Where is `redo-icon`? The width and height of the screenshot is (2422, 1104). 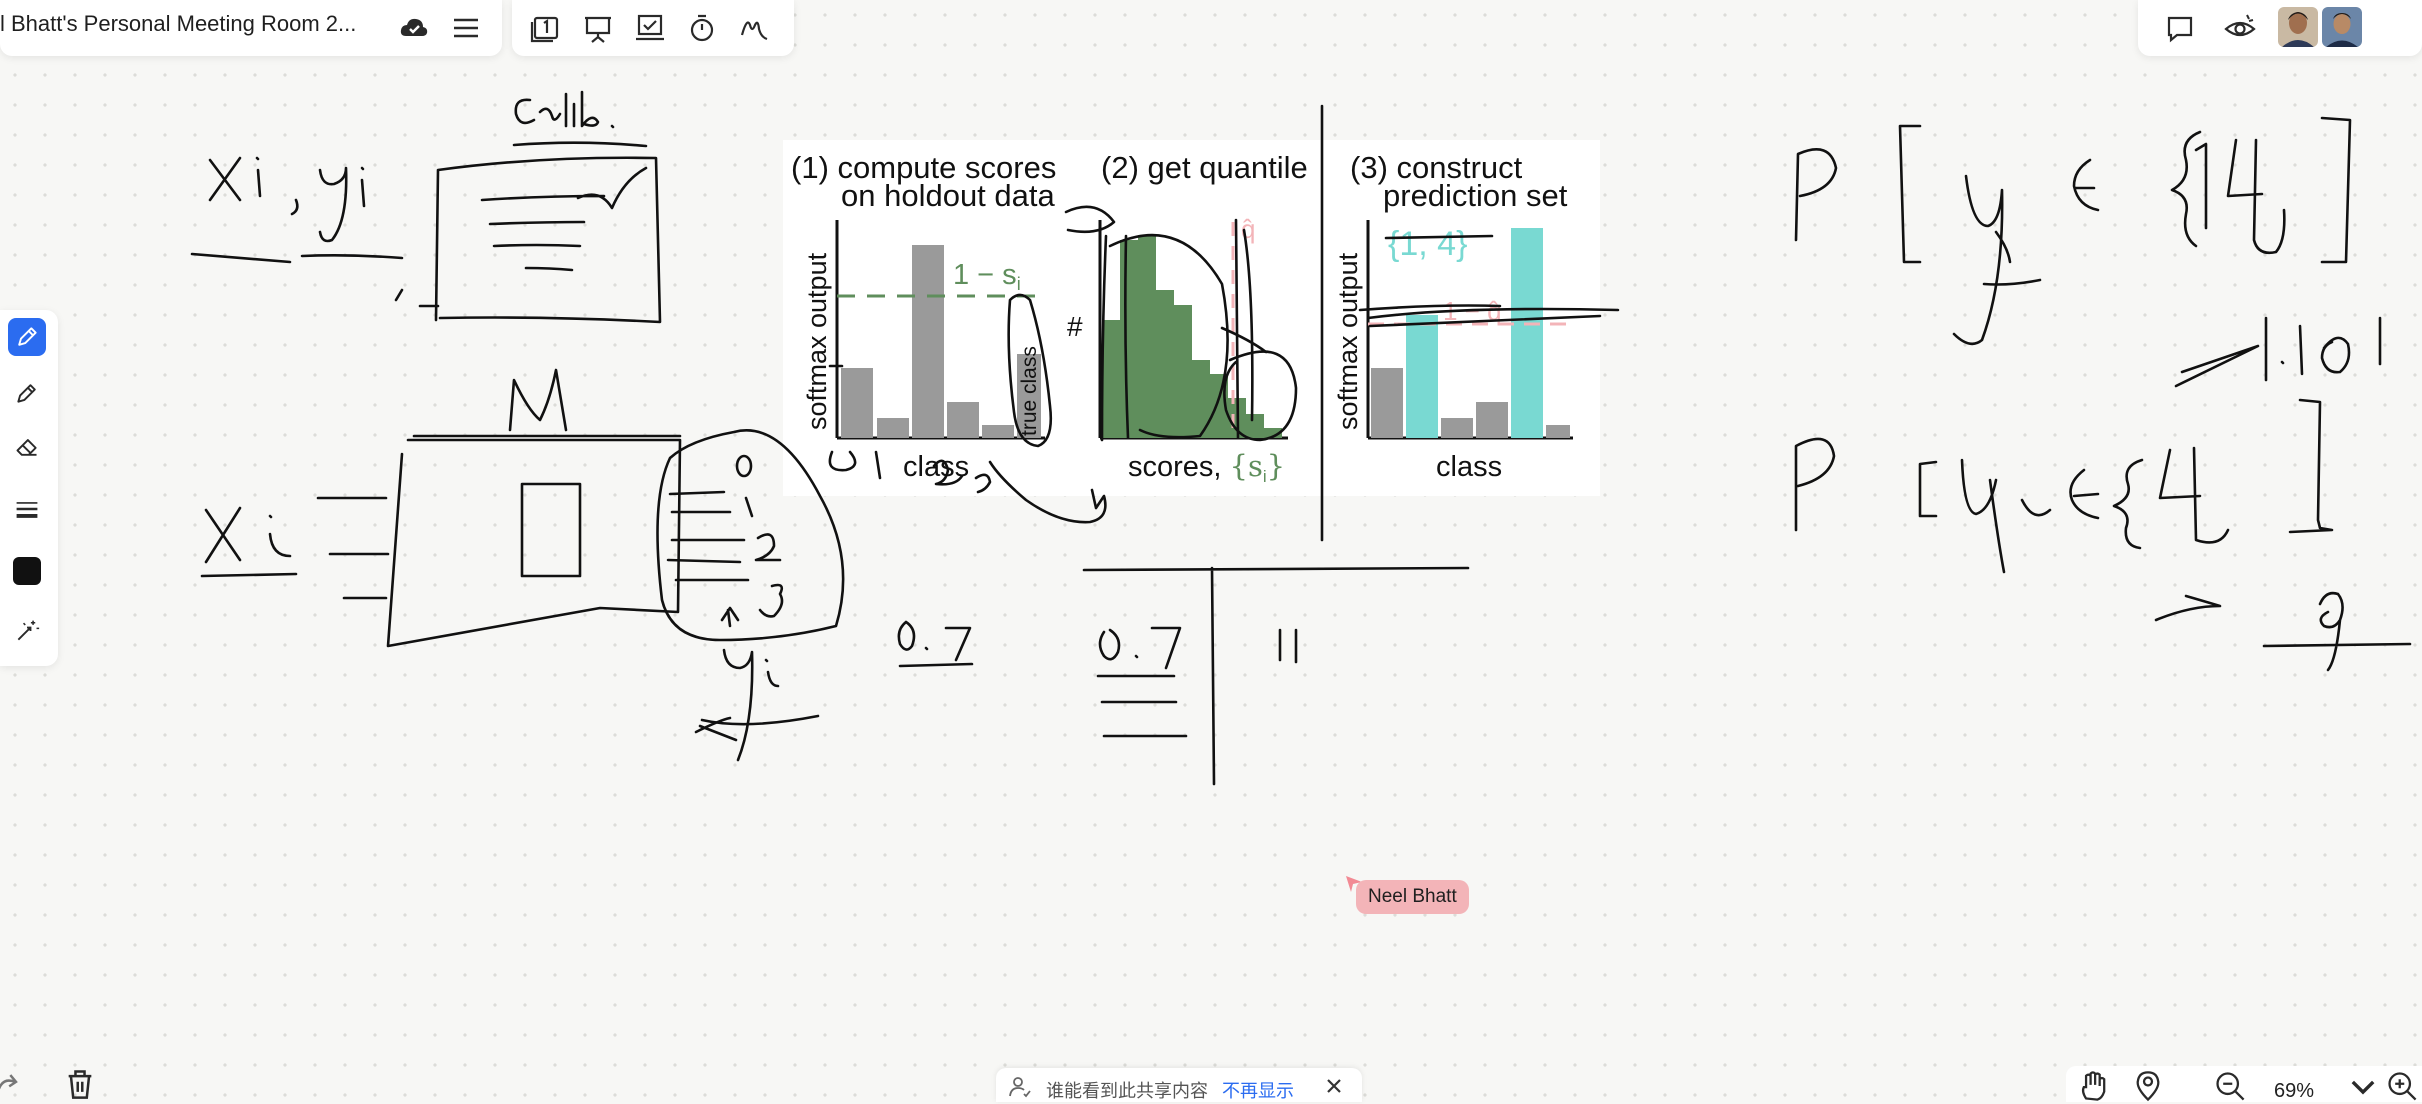
redo-icon is located at coordinates (11, 1083).